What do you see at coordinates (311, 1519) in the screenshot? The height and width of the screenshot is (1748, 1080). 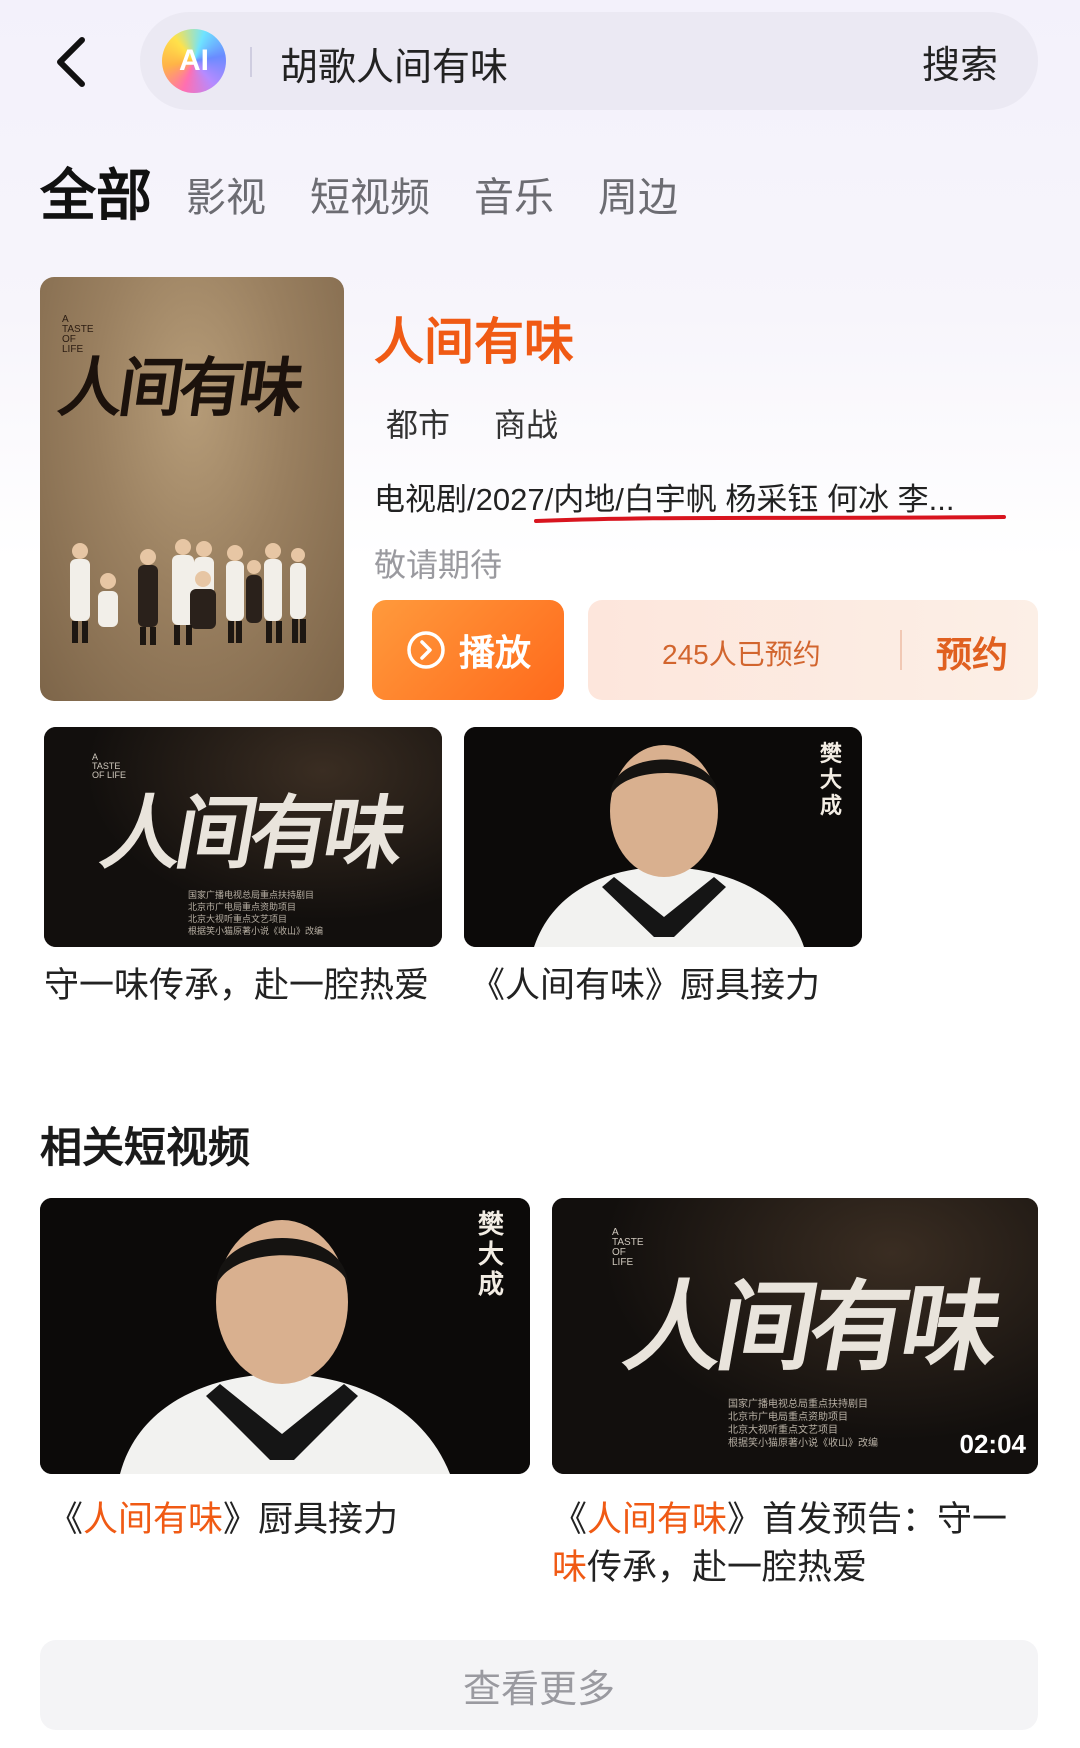 I see `caption-text: 》厨具接力` at bounding box center [311, 1519].